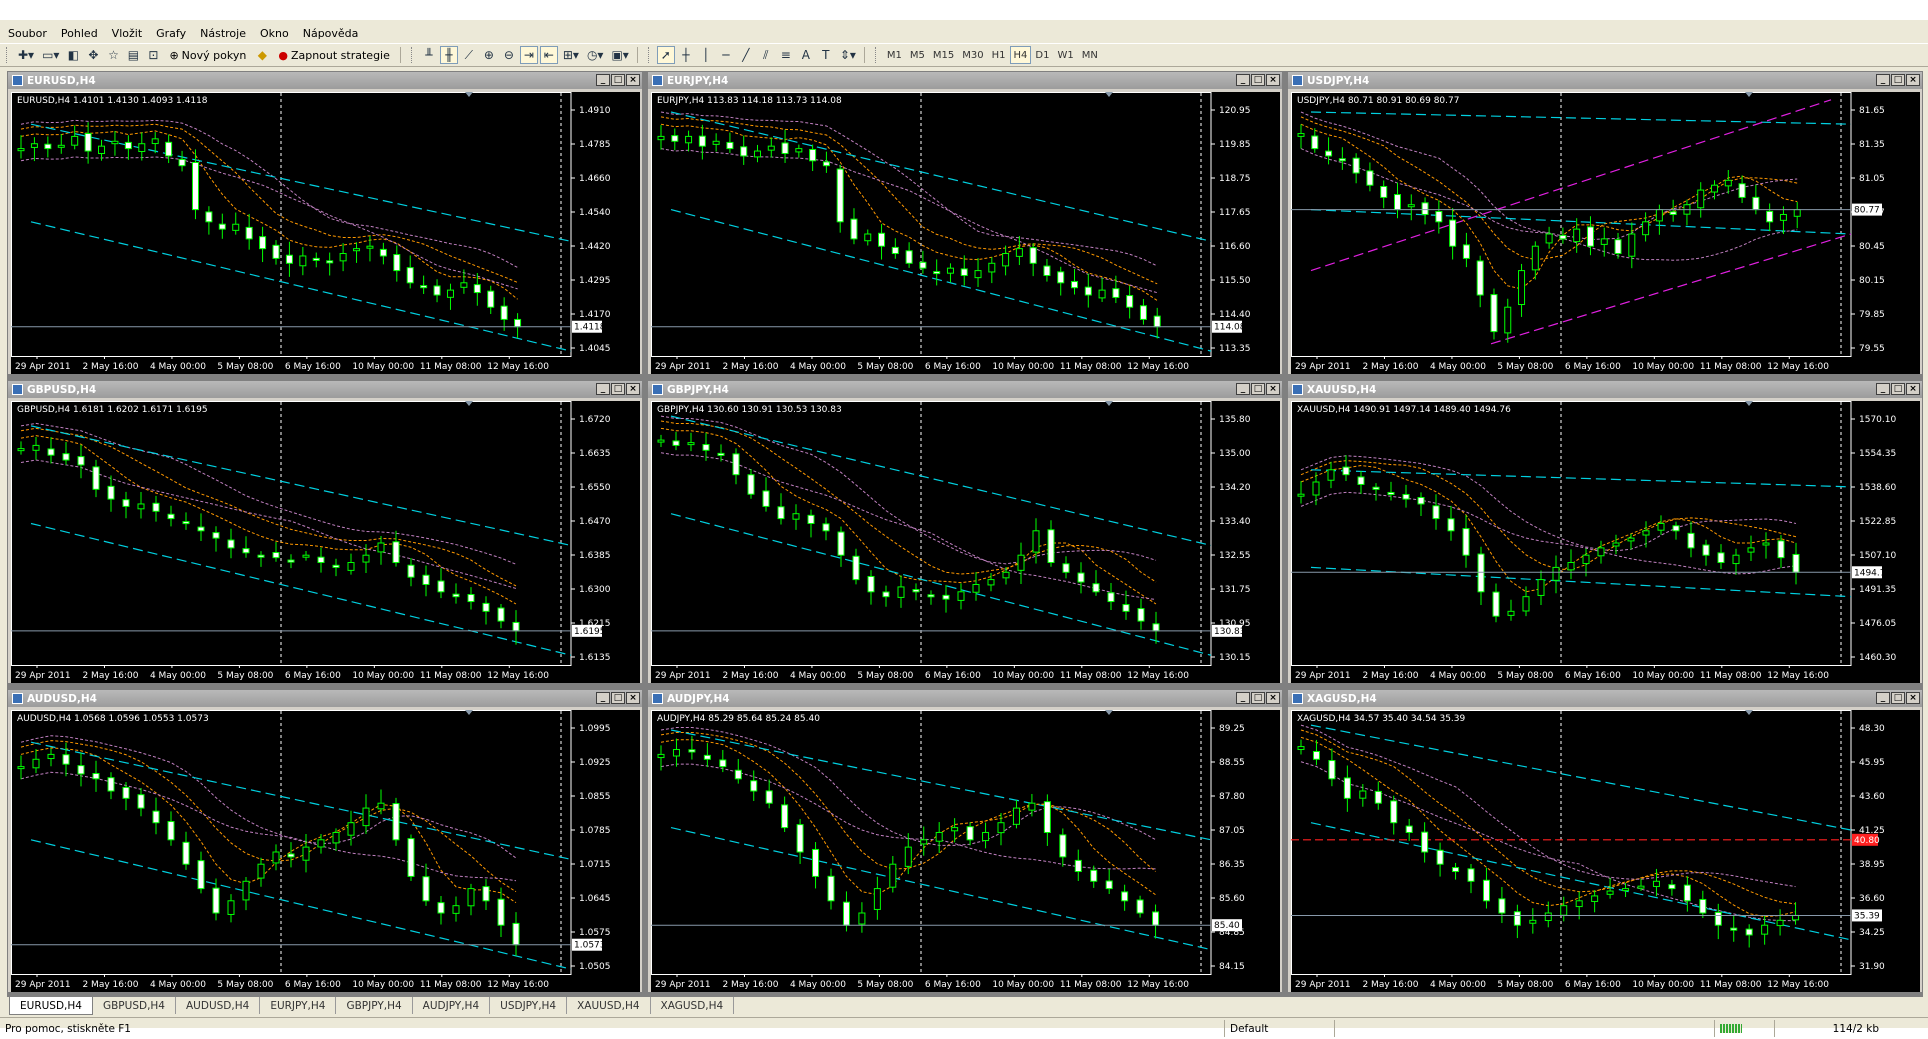 This screenshot has height=1039, width=1928. I want to click on timeframe-m15: M15, so click(943, 55).